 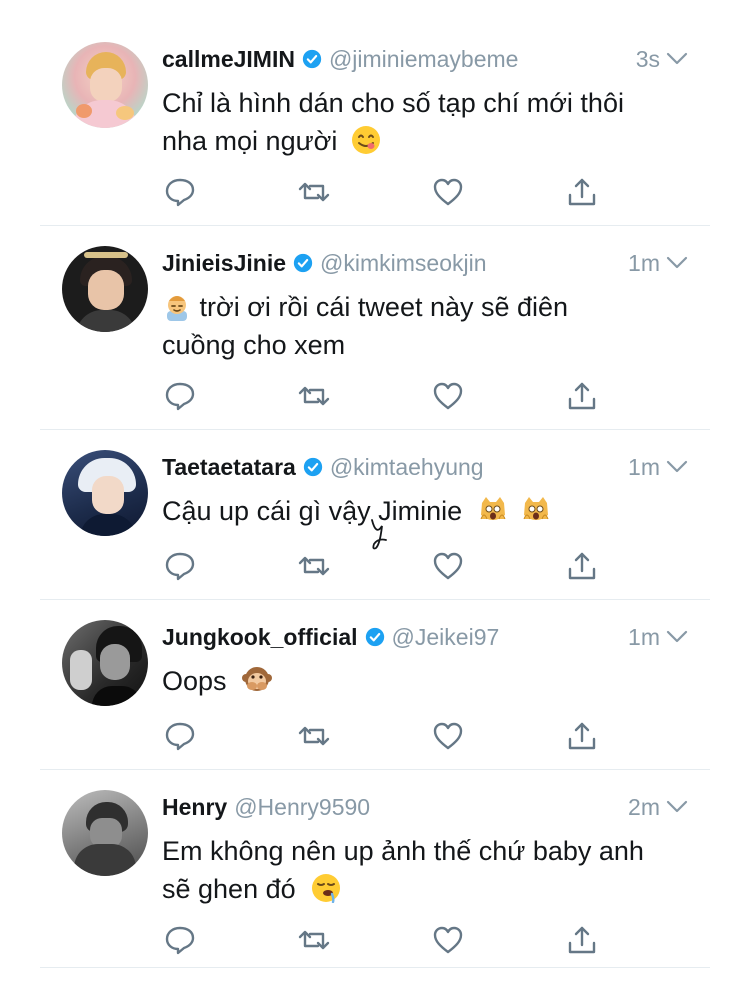 What do you see at coordinates (407, 467) in the screenshot?
I see `user-handle: @kimtaehyung` at bounding box center [407, 467].